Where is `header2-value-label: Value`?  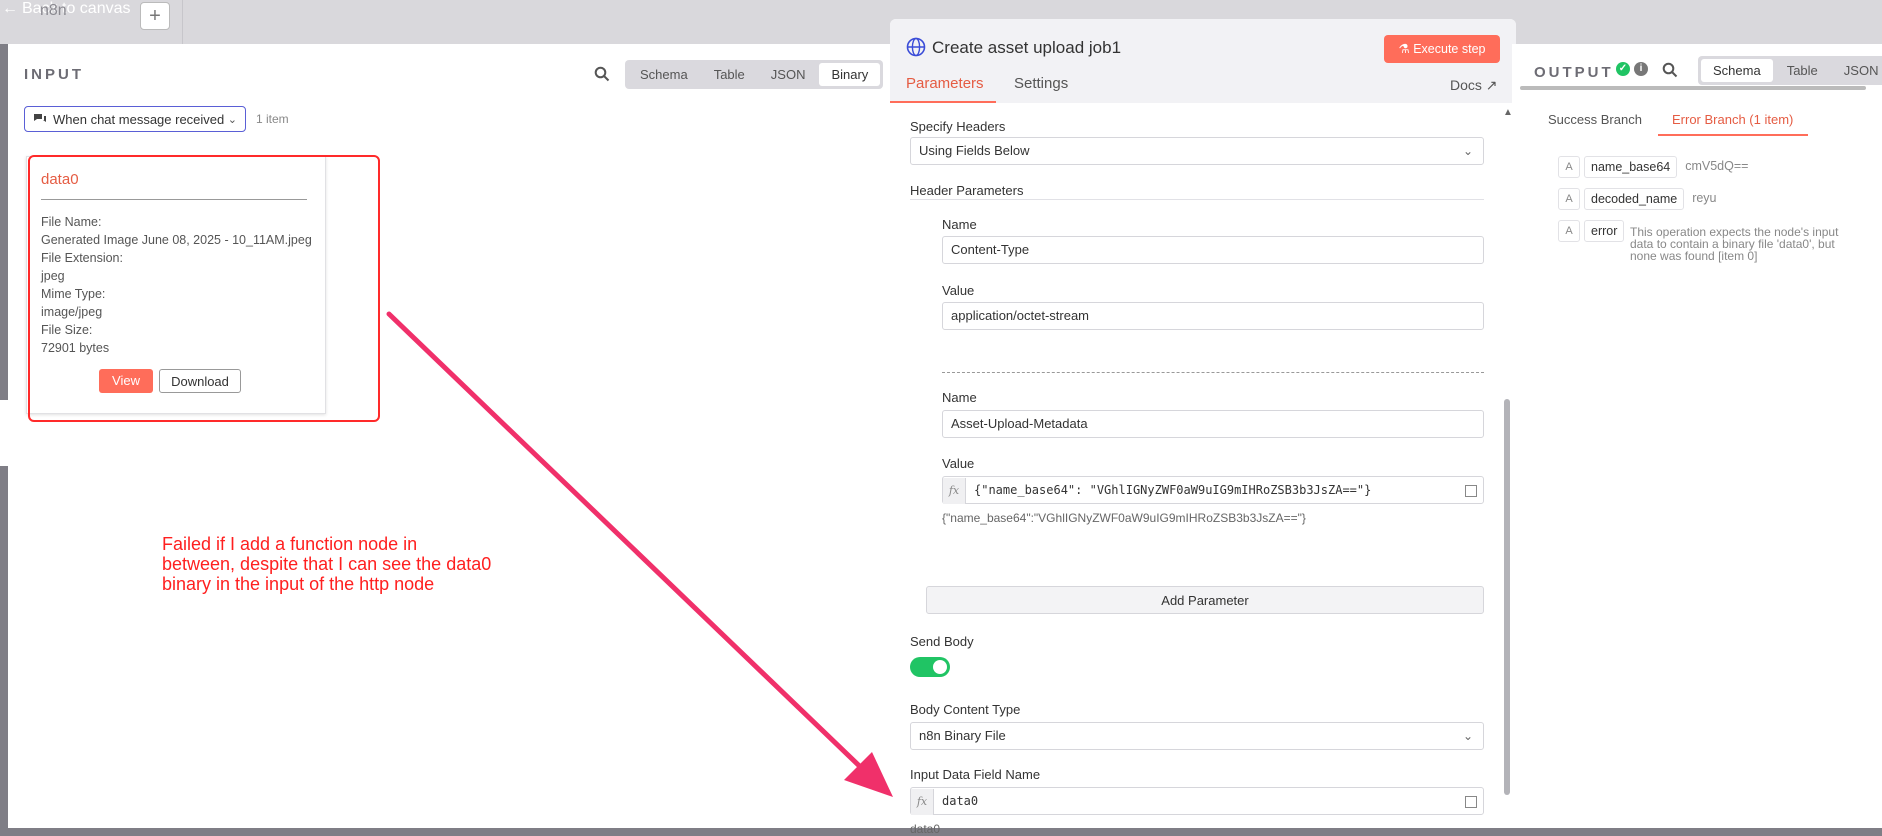 header2-value-label: Value is located at coordinates (958, 463).